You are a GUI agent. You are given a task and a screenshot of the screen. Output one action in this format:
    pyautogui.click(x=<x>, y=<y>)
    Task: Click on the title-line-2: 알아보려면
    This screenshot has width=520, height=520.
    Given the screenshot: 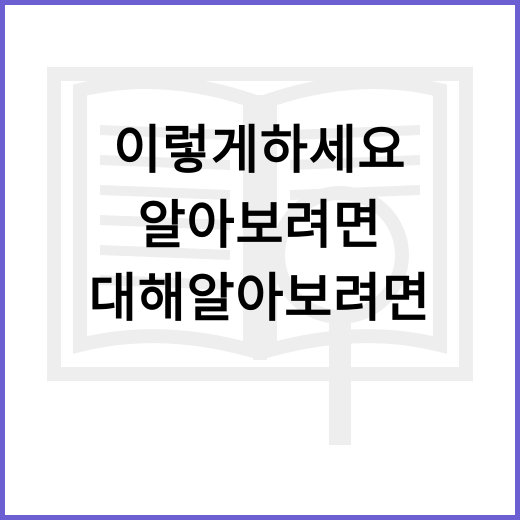 What is the action you would take?
    pyautogui.click(x=260, y=226)
    